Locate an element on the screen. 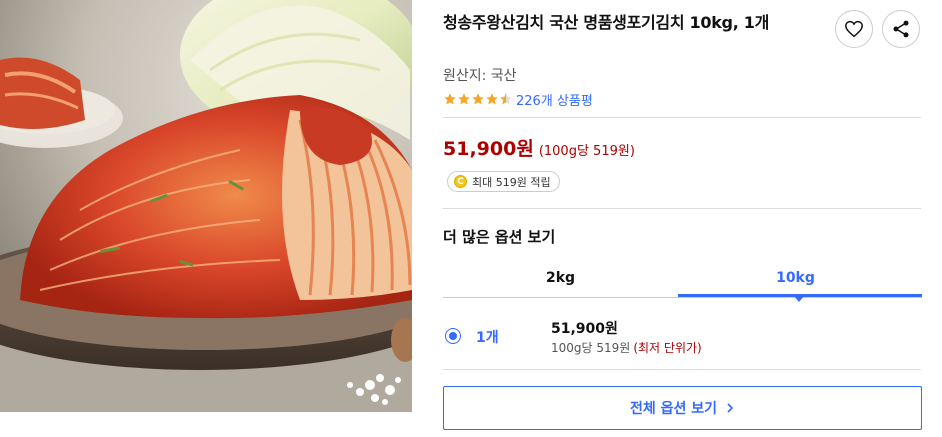  lowest-unit-price-tag: (최저 단위가) is located at coordinates (667, 348).